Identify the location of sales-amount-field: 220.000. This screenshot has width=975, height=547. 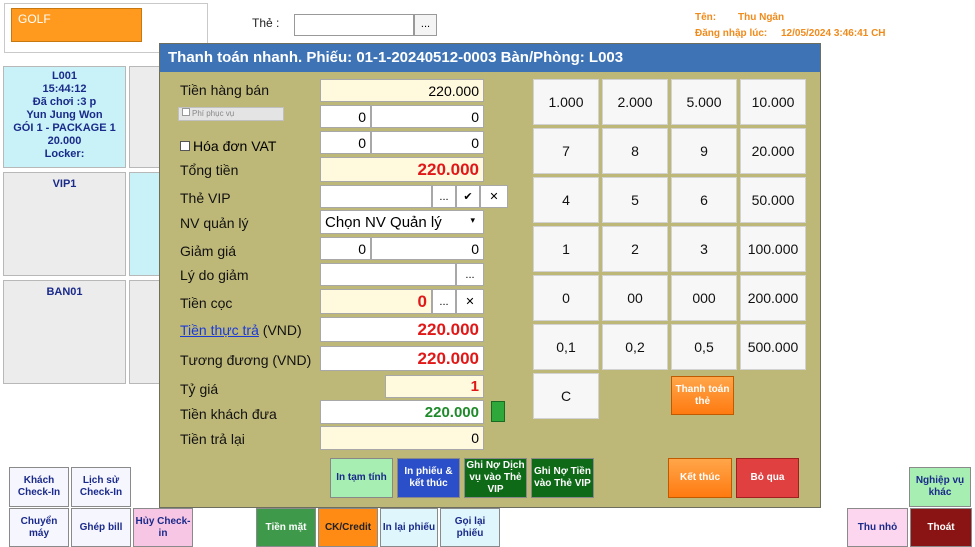
(402, 90).